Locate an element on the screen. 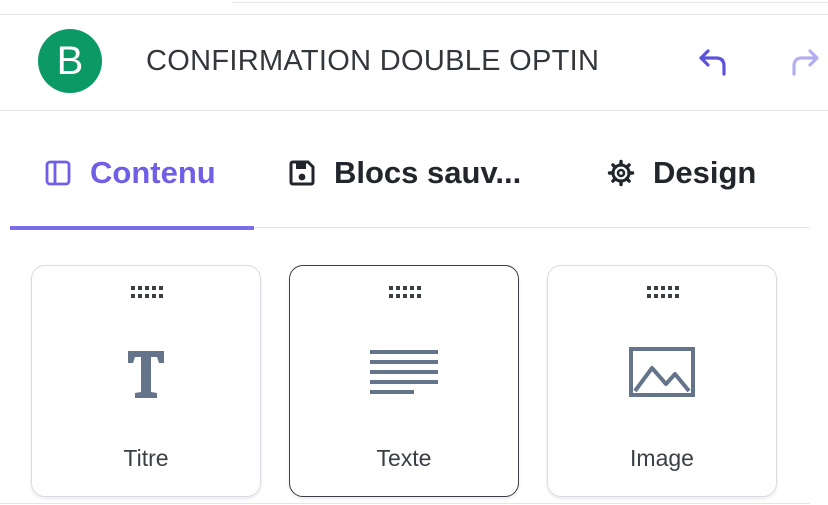 This screenshot has width=828, height=505. tab-contenu-label: Contenu is located at coordinates (153, 172).